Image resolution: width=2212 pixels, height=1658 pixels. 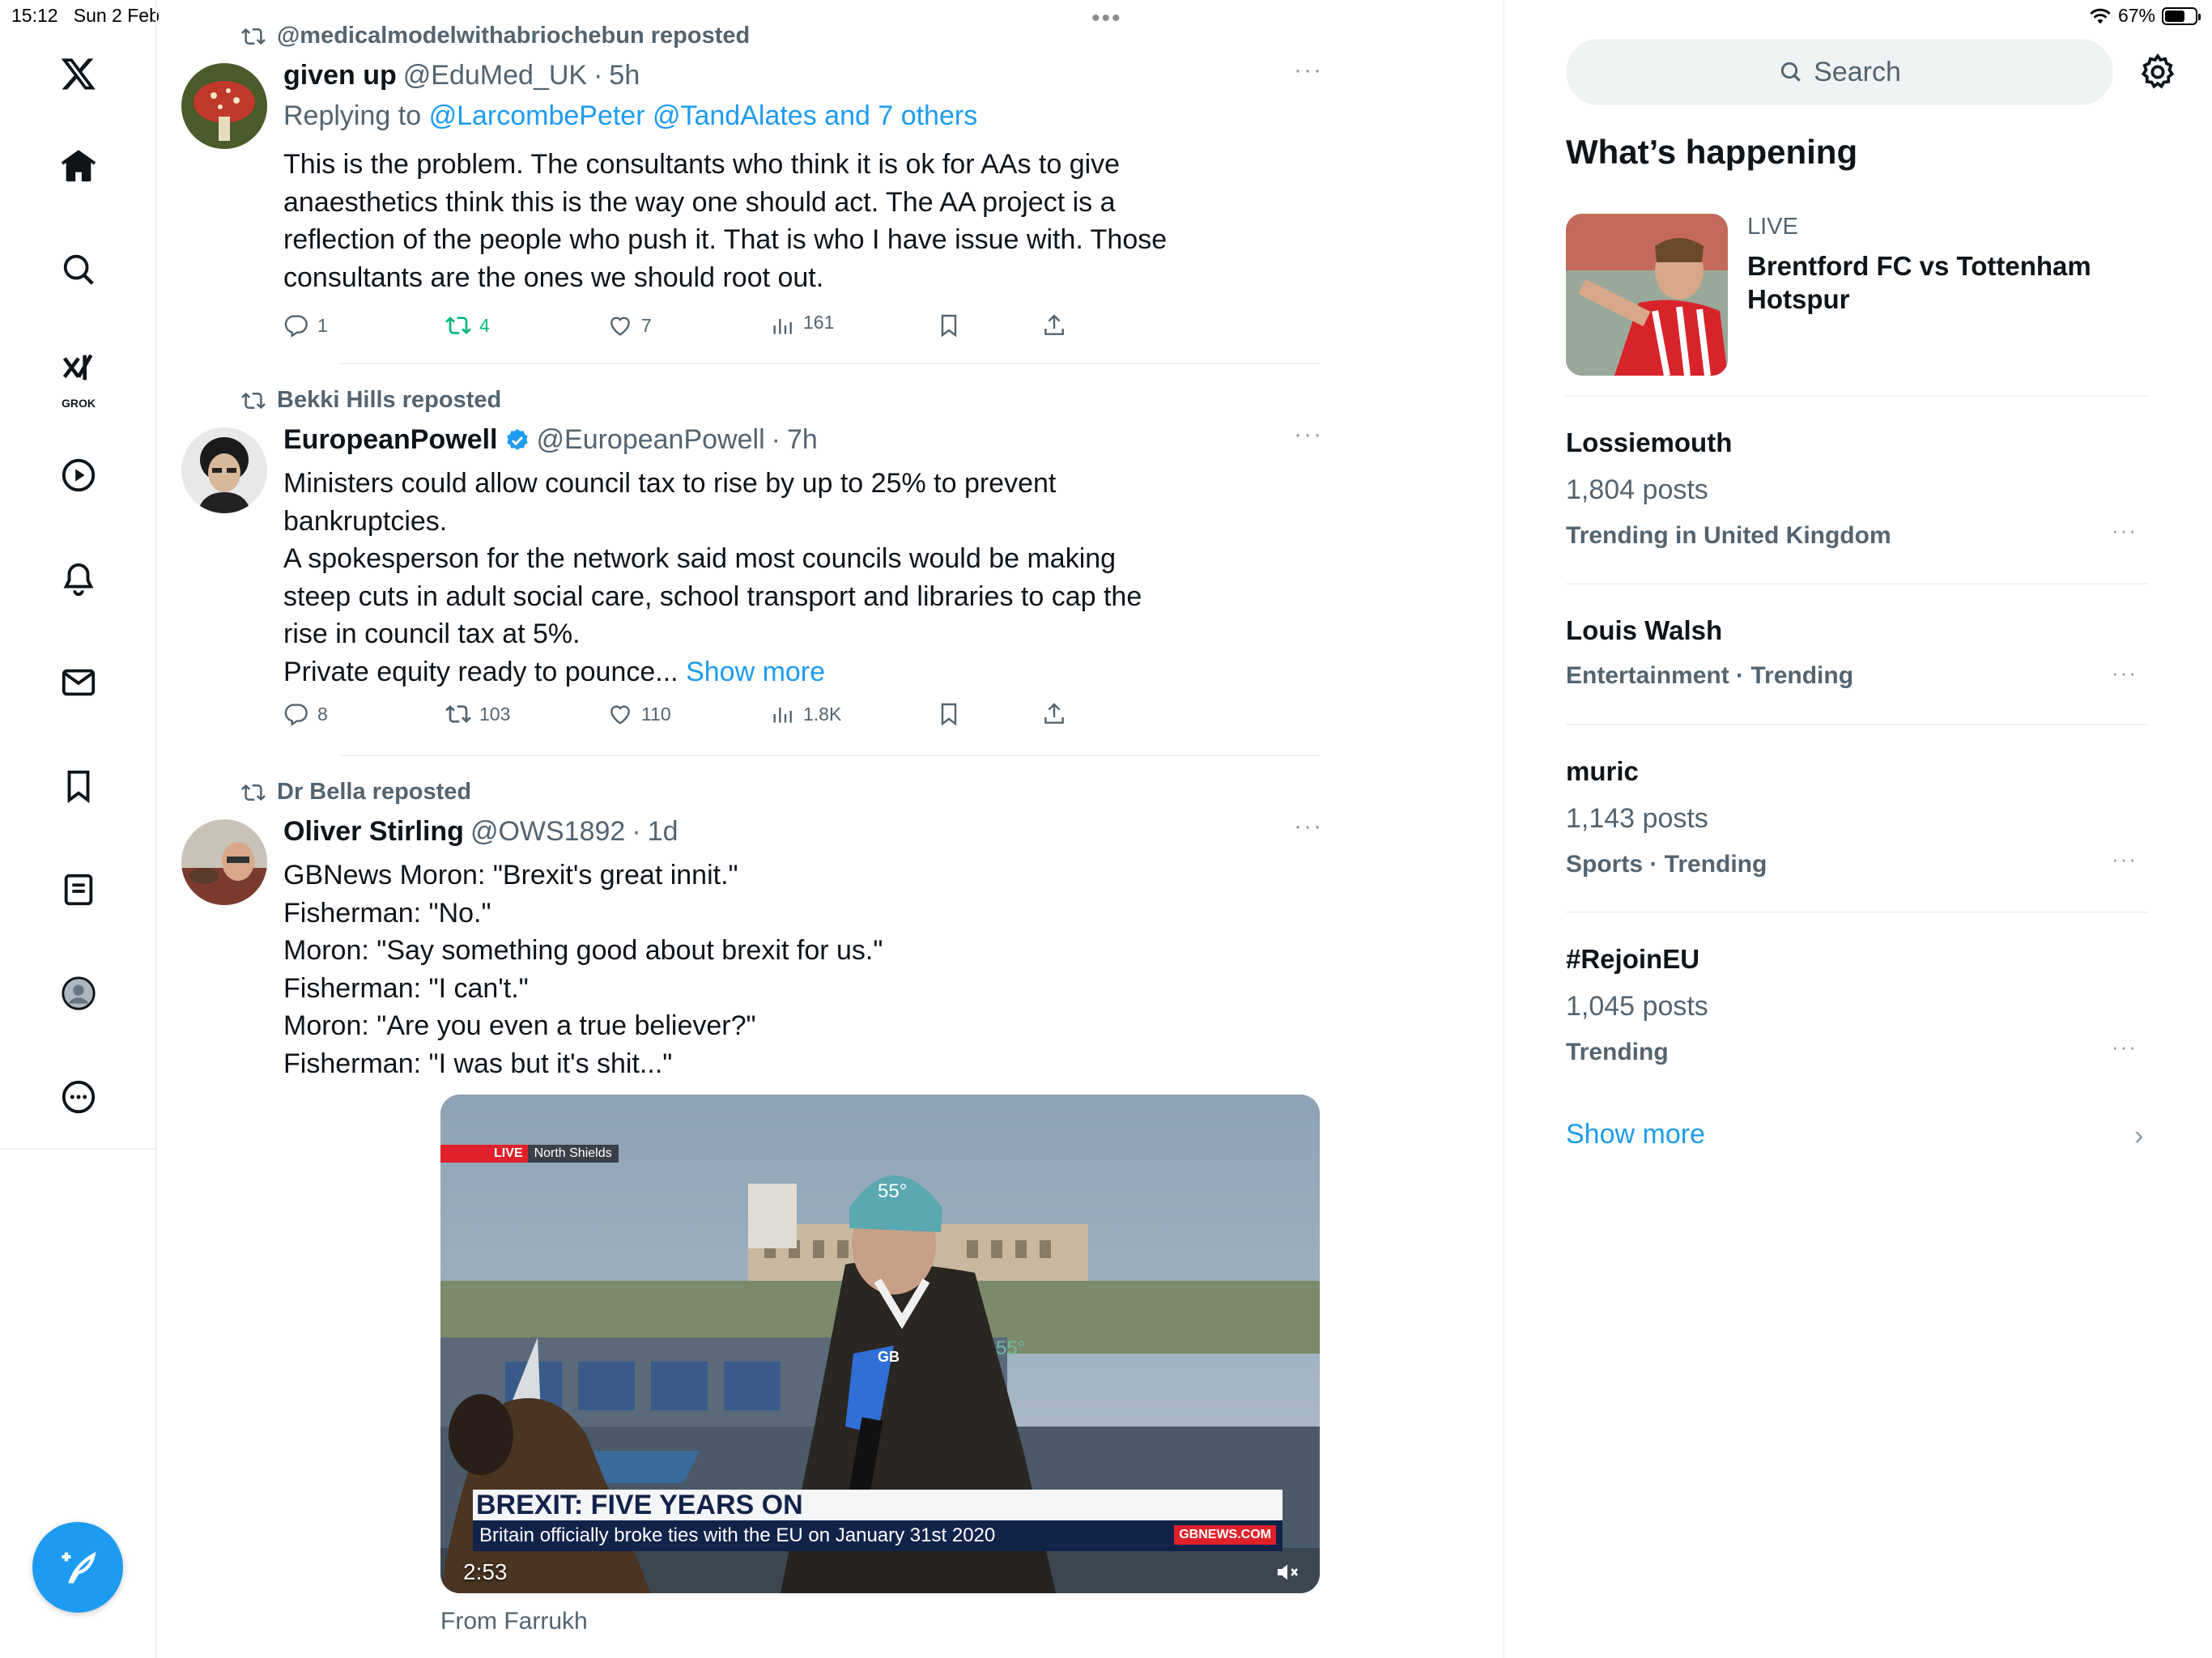 I want to click on trend-post-count: 1,045 posts, so click(x=1637, y=1006).